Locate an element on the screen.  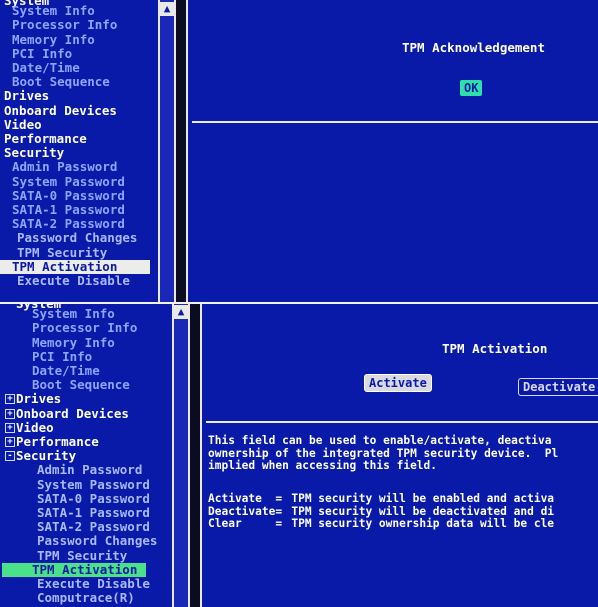
tree-item-label: PCI Info is located at coordinates (42, 53).